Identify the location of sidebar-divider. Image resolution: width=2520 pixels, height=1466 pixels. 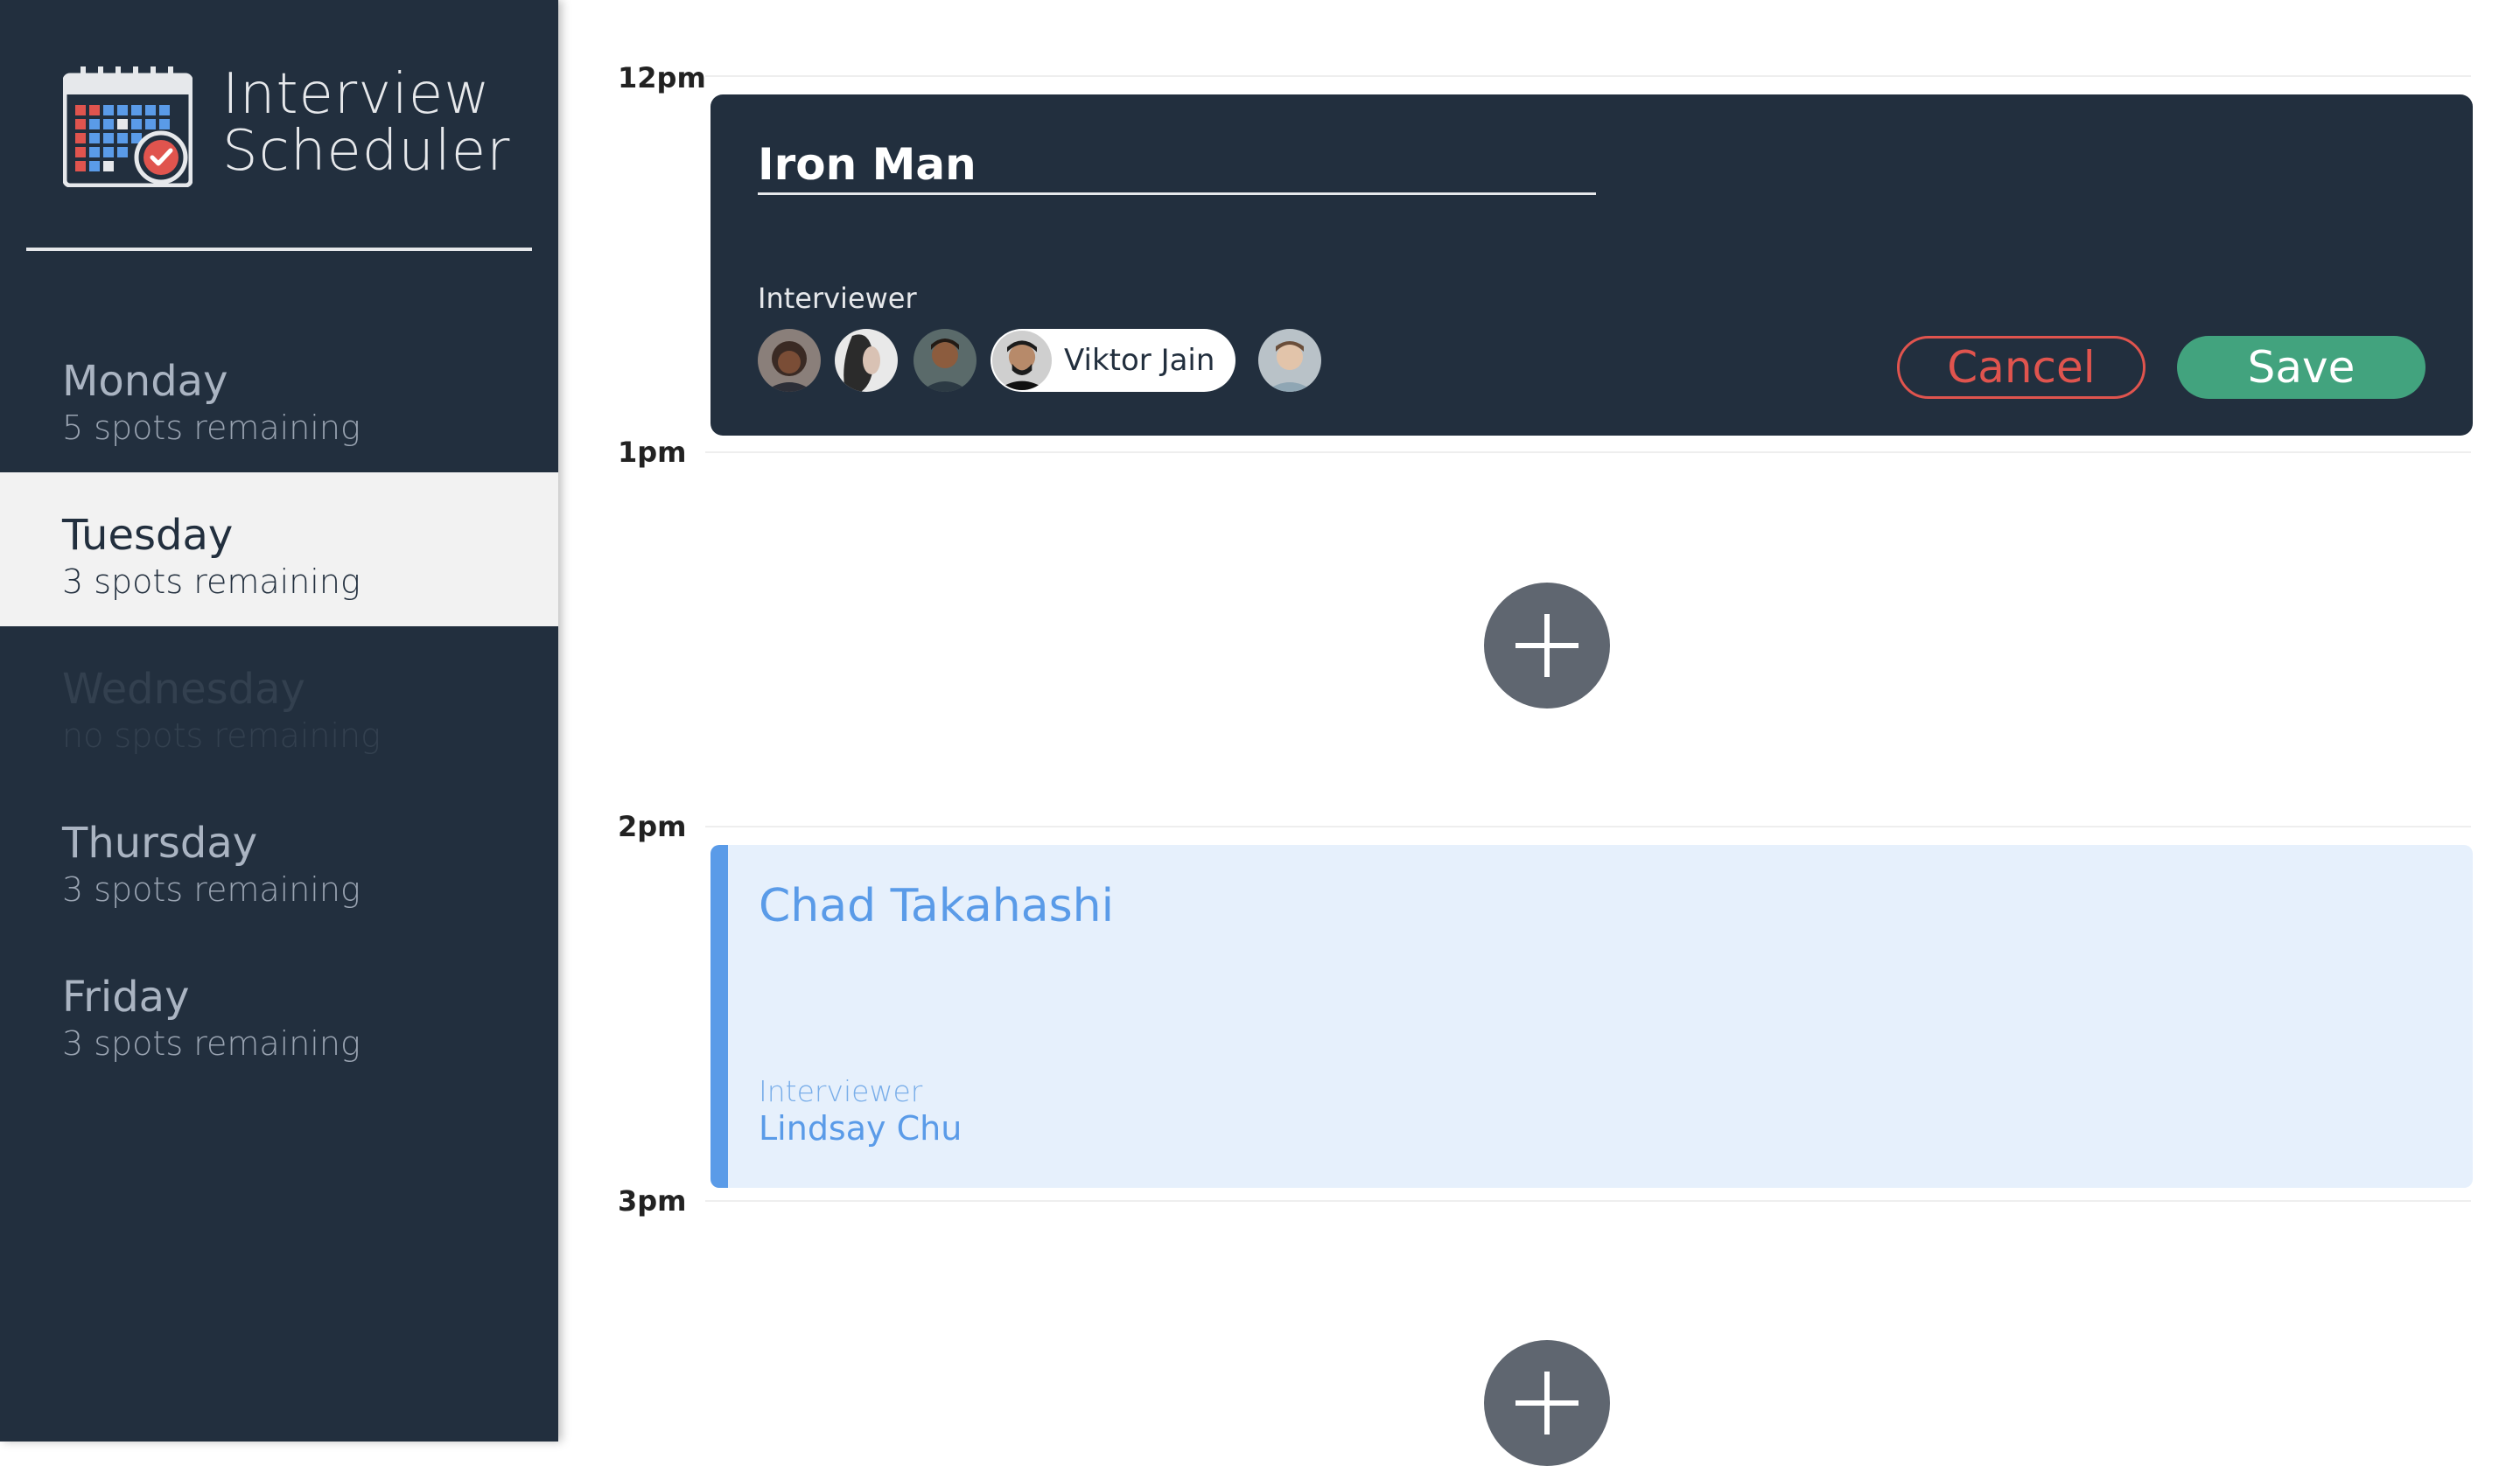
(279, 249).